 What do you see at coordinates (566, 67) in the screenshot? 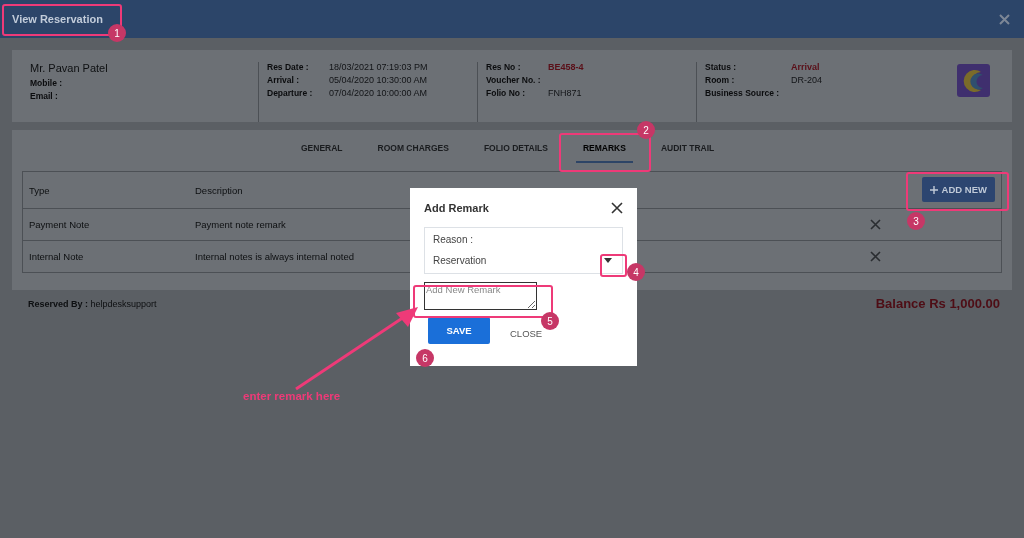
I see `field-value: BE458-4` at bounding box center [566, 67].